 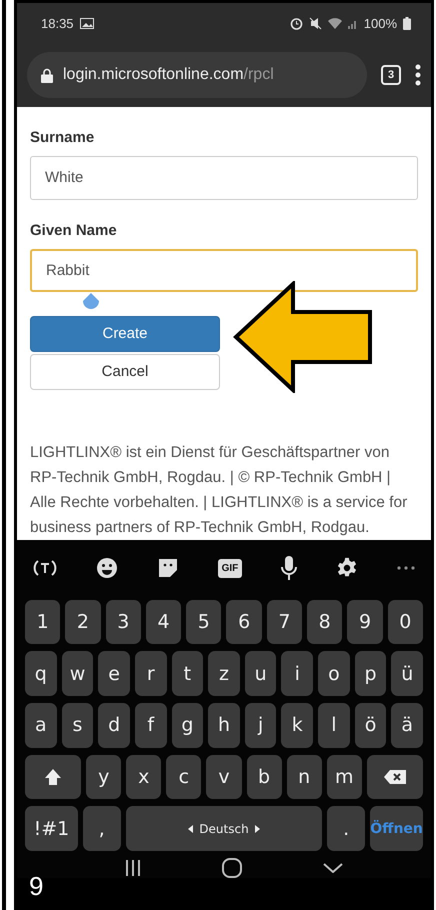 What do you see at coordinates (133, 868) in the screenshot?
I see `recent-apps-icon` at bounding box center [133, 868].